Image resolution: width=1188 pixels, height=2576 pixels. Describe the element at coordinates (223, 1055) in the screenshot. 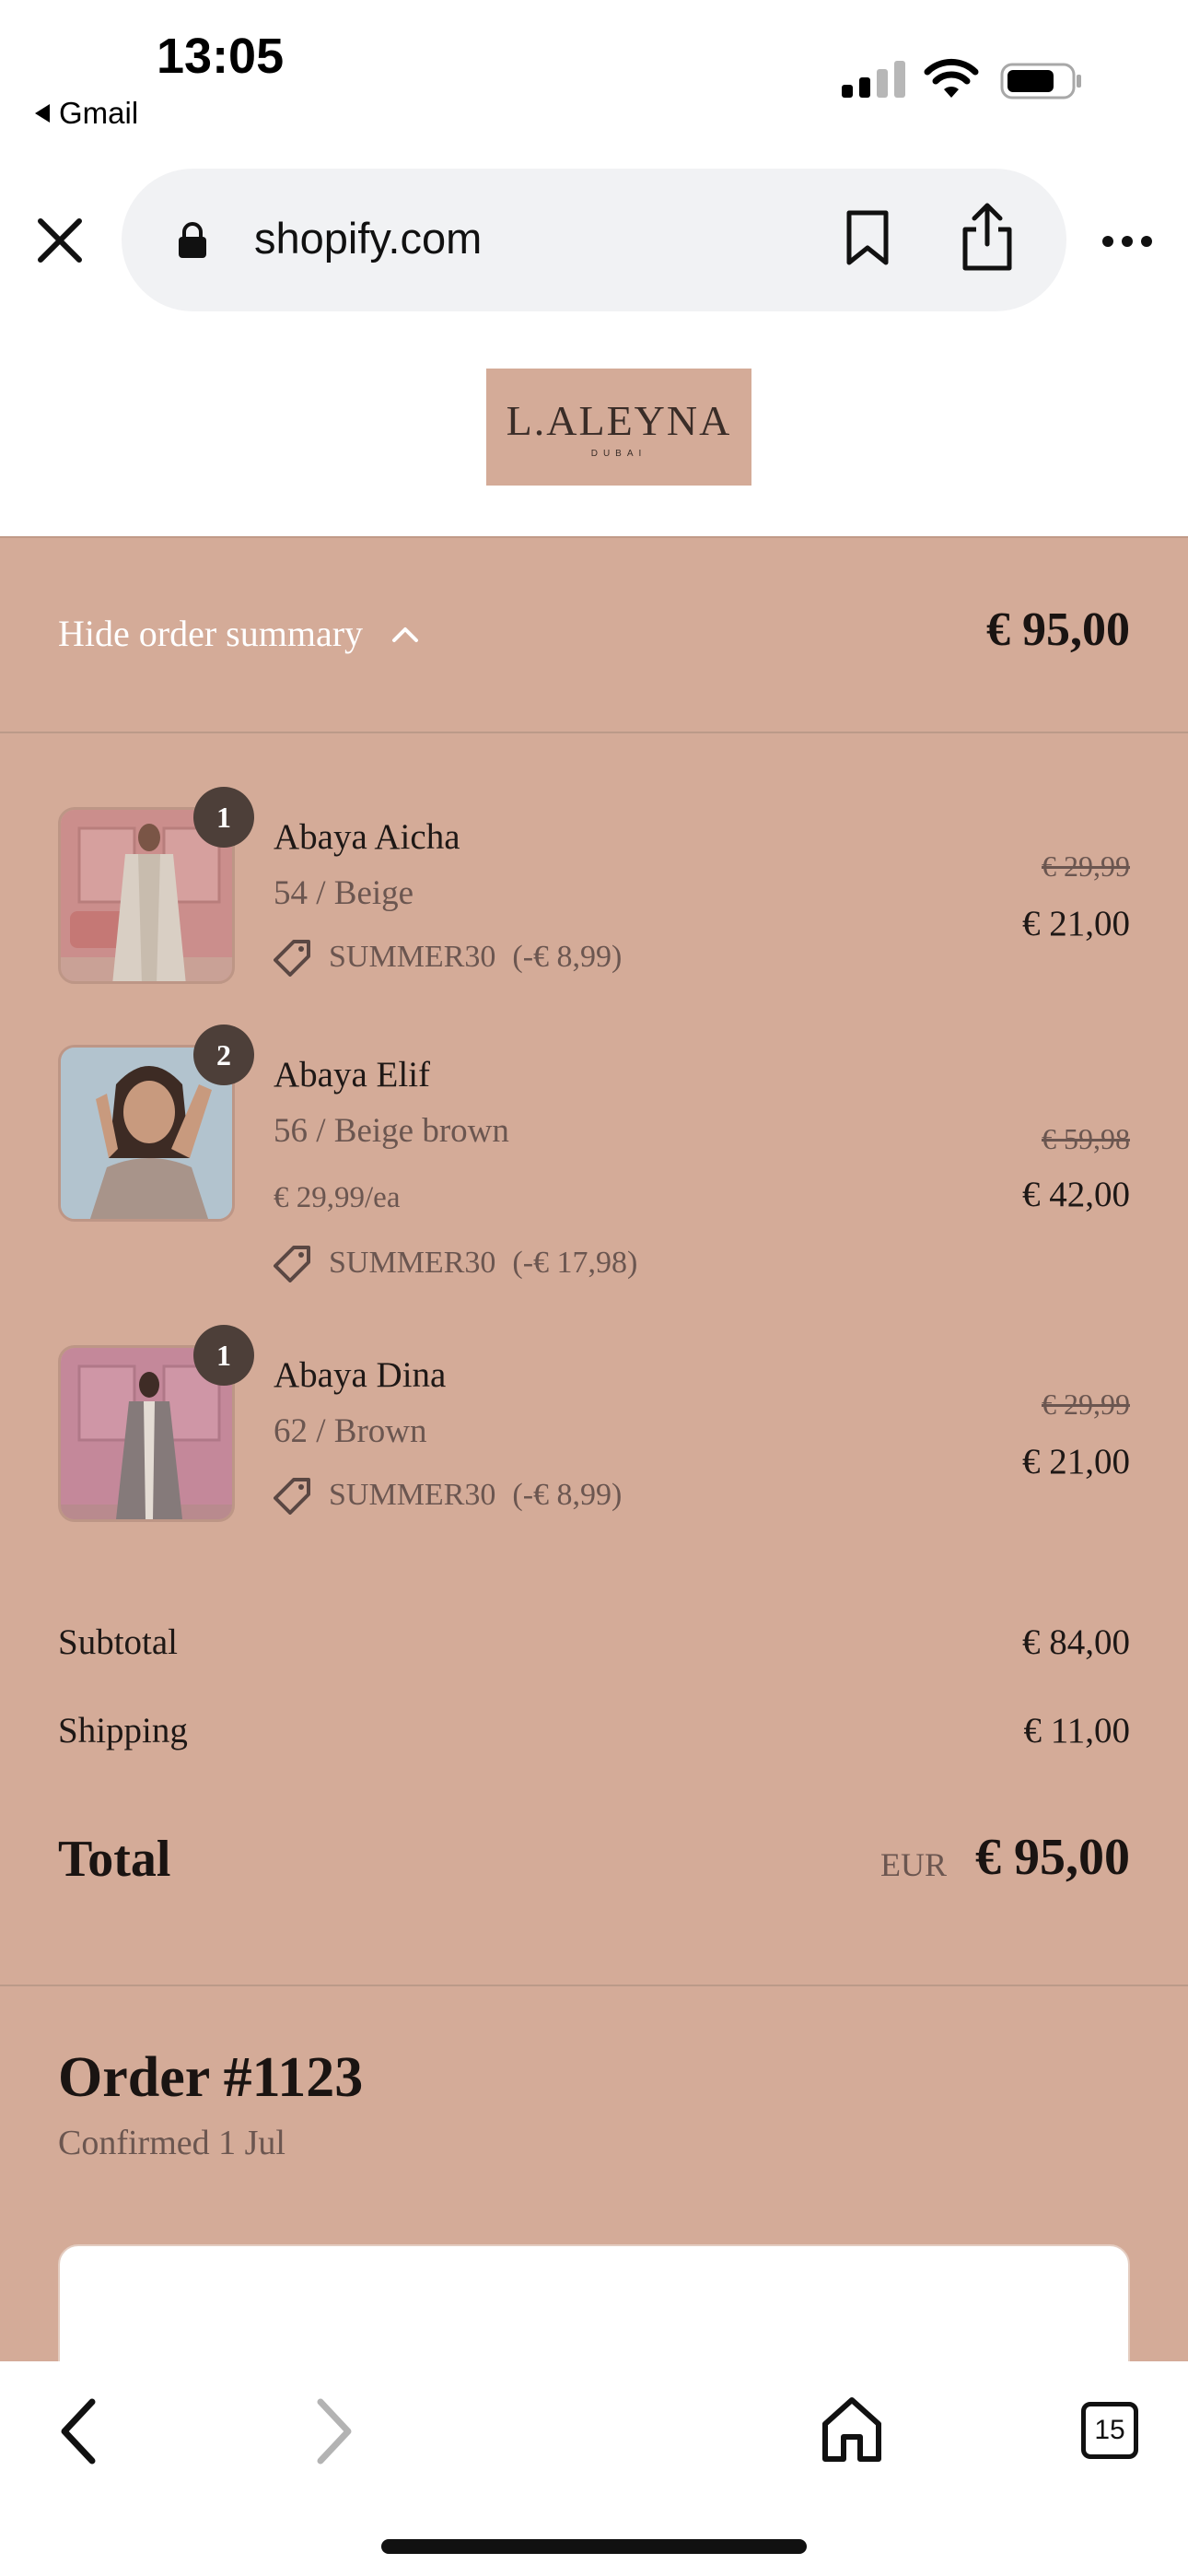

I see `quantity-badge: 2` at that location.